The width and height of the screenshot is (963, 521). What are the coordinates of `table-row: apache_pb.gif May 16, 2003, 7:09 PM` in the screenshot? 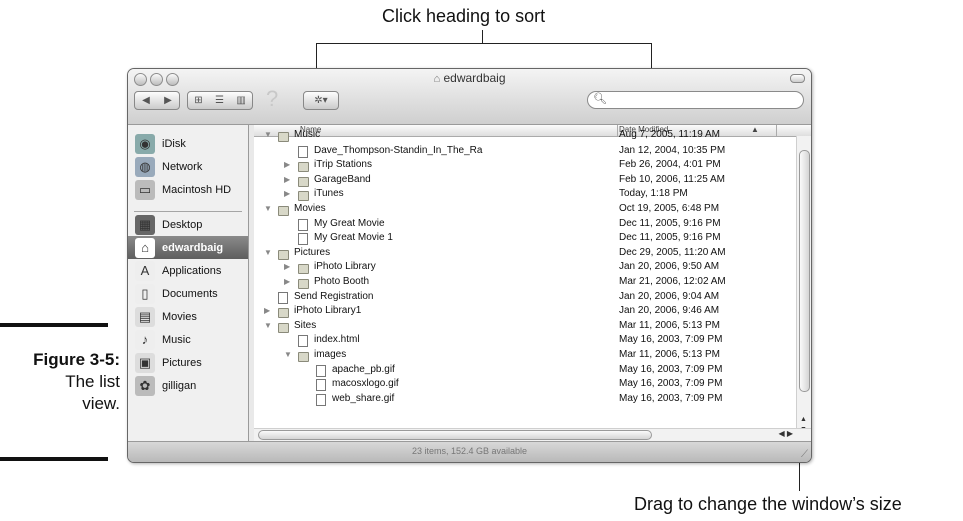 It's located at (524, 371).